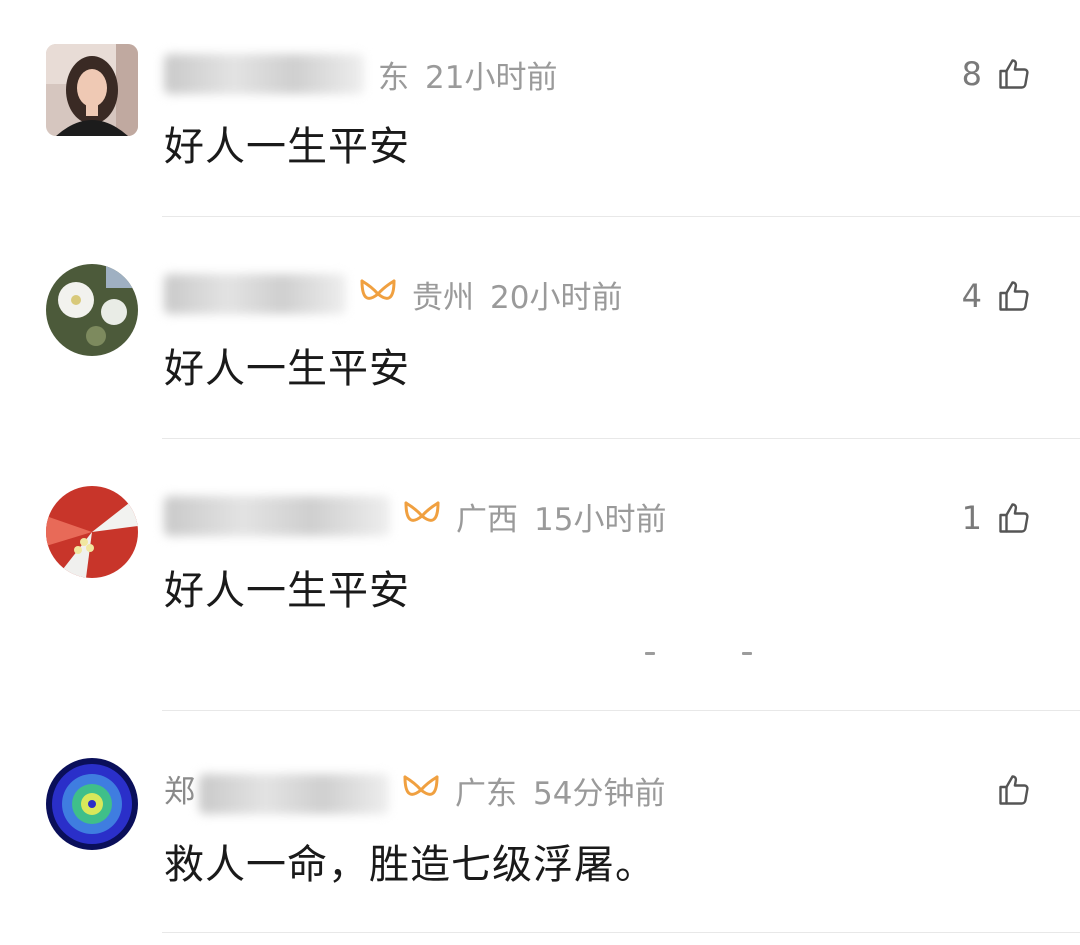 This screenshot has width=1080, height=945. I want to click on like-button: 4, so click(997, 296).